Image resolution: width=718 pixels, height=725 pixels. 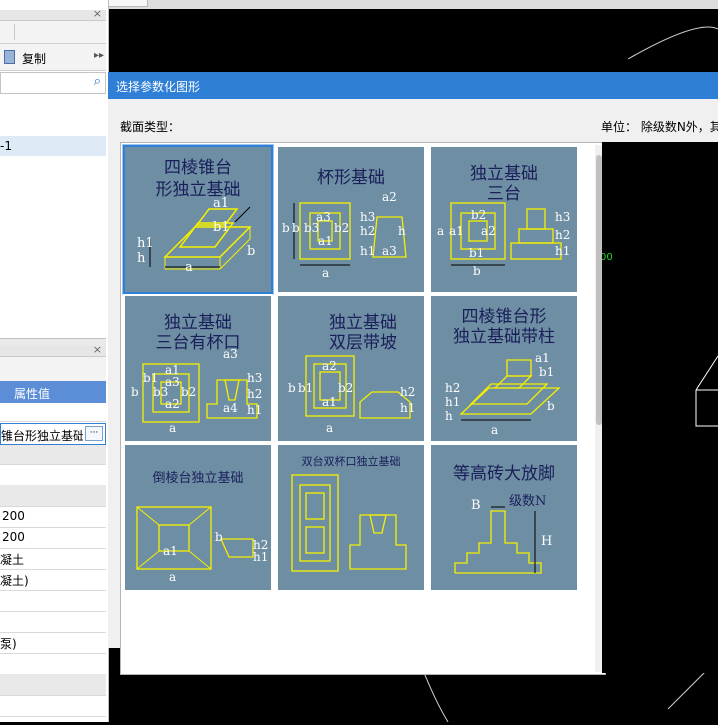 What do you see at coordinates (158, 87) in the screenshot?
I see `dialog-title: 选择参数化图形` at bounding box center [158, 87].